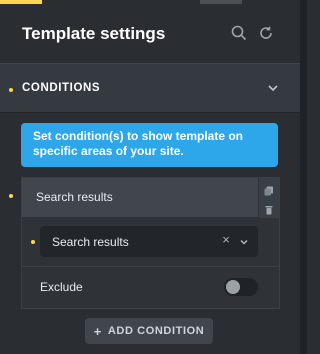 The height and width of the screenshot is (354, 320). I want to click on condition-group-actions, so click(268, 198).